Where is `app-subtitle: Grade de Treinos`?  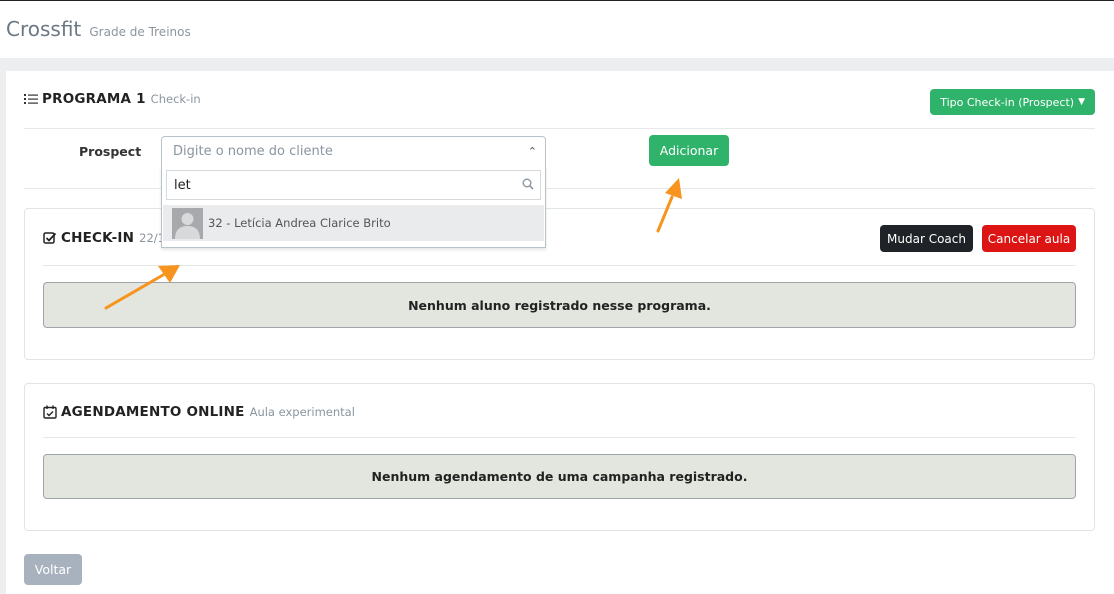 app-subtitle: Grade de Treinos is located at coordinates (140, 32).